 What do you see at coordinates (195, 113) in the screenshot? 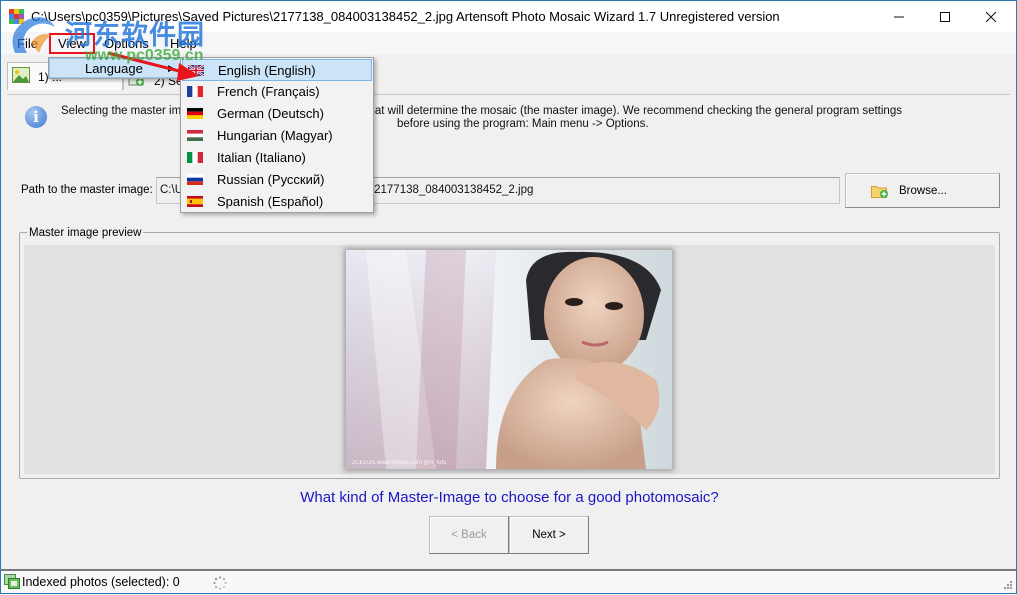
I see `germany-flag-icon` at bounding box center [195, 113].